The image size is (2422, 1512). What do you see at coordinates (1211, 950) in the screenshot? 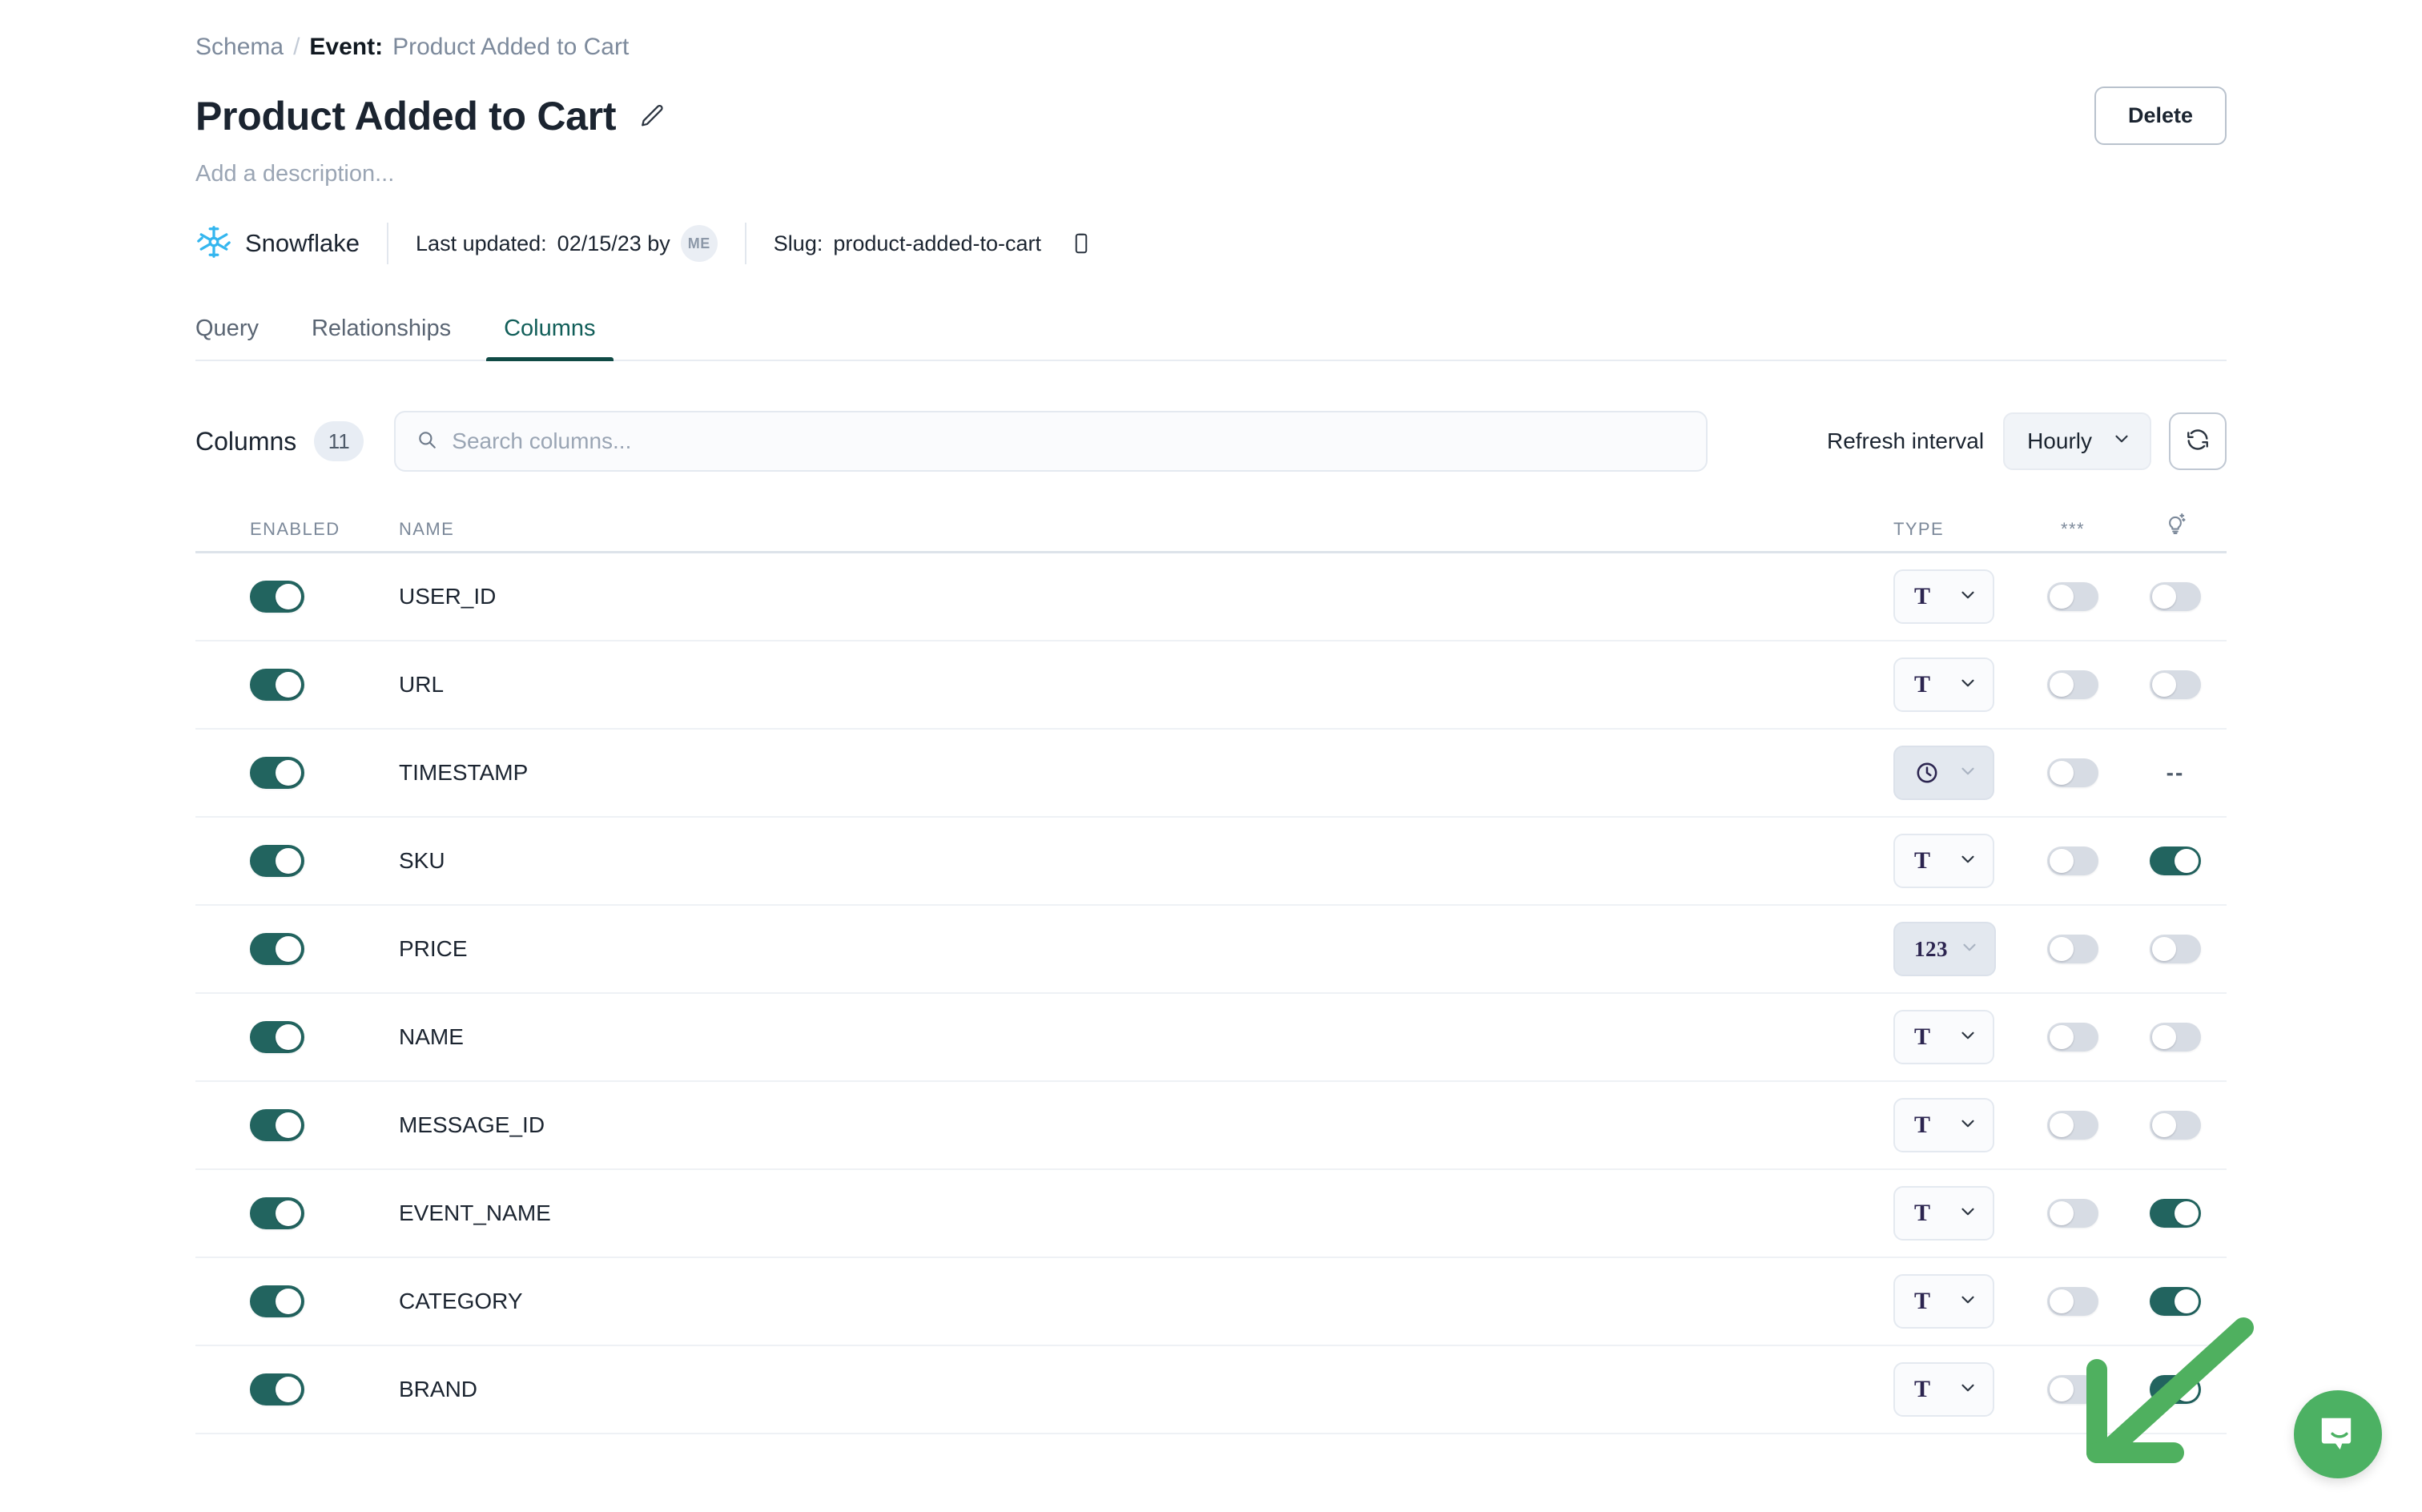
I see `table-row: PRICE 123` at bounding box center [1211, 950].